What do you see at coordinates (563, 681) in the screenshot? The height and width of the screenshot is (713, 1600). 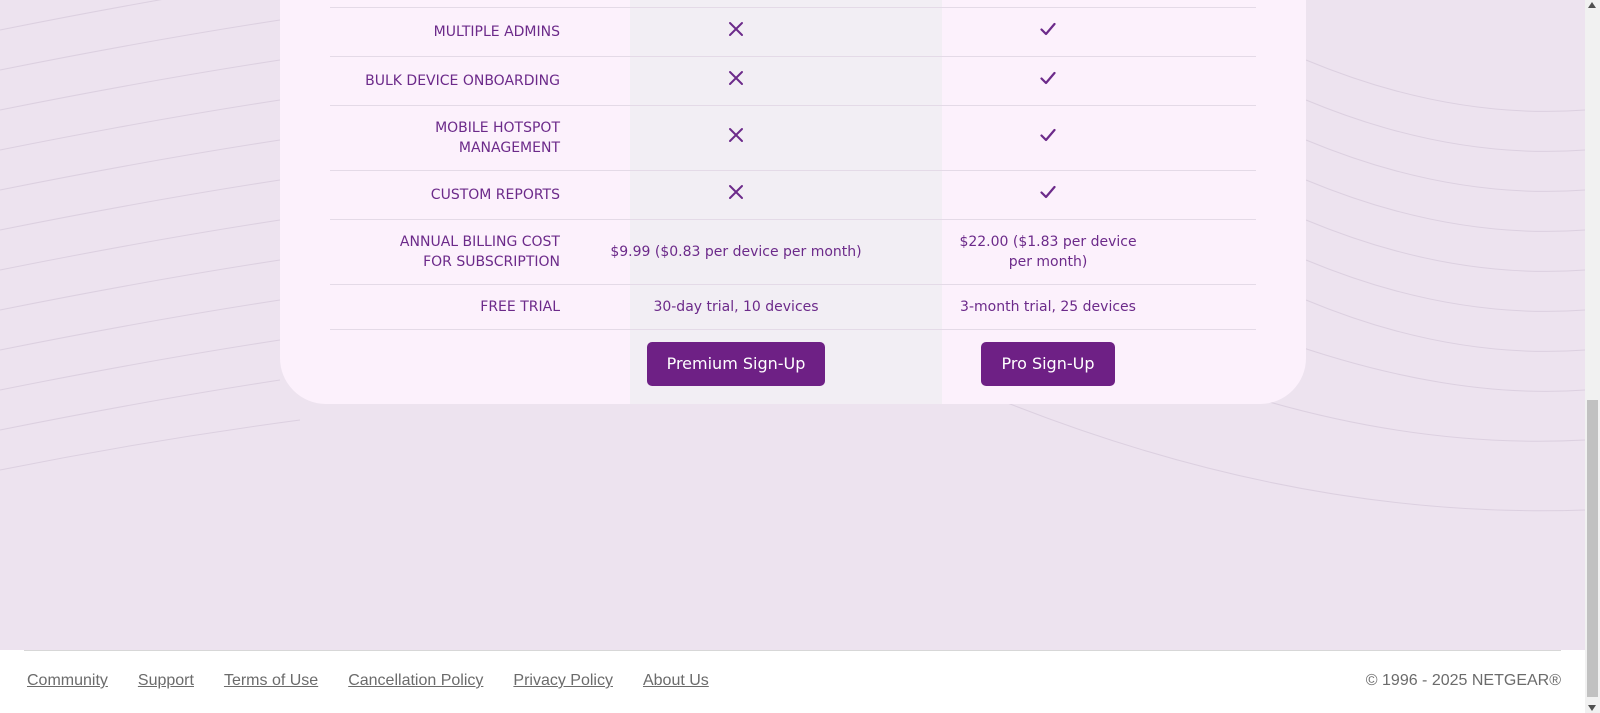 I see `footer-link-privacy-policy: Privacy Policy` at bounding box center [563, 681].